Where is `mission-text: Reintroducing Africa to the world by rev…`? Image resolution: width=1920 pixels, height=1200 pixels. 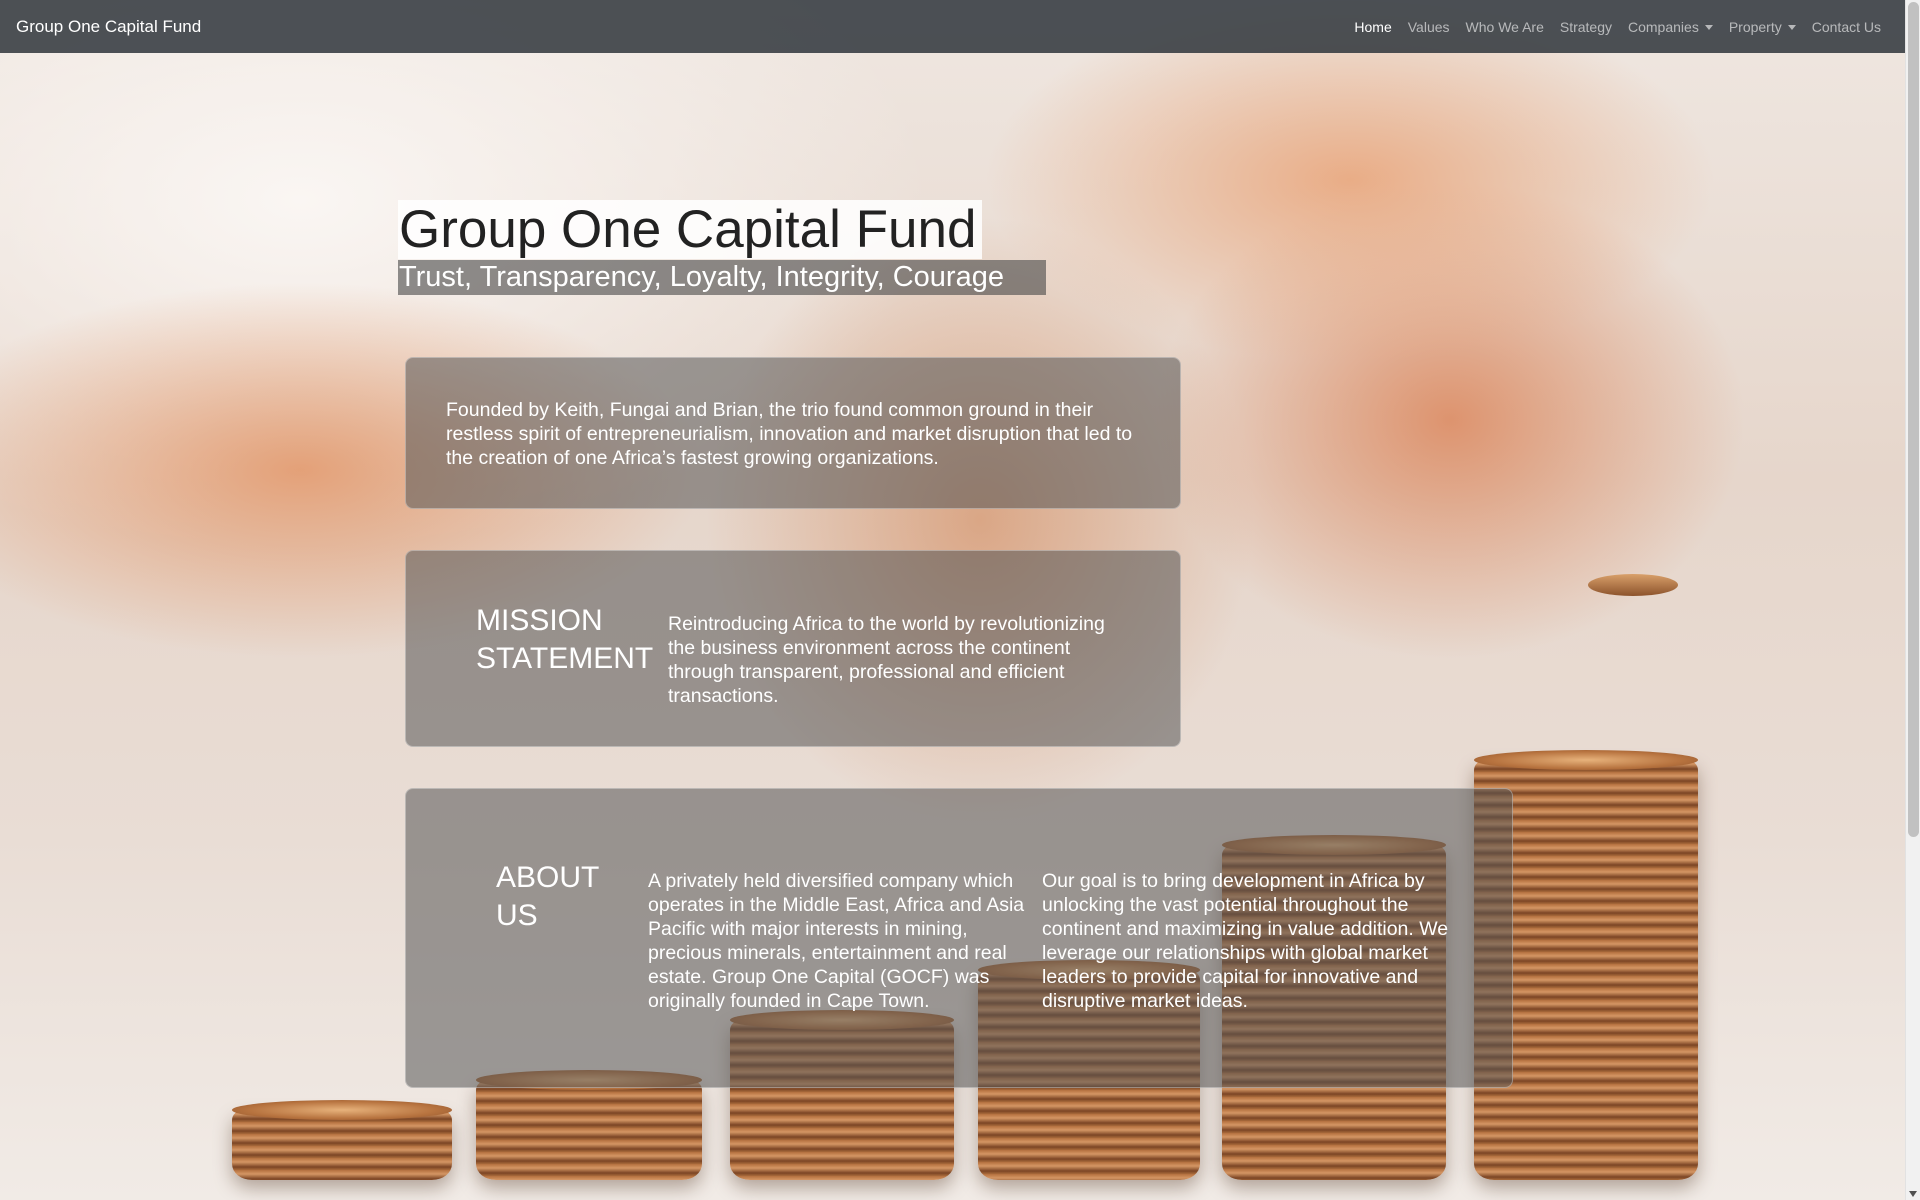 mission-text: Reintroducing Africa to the world by rev… is located at coordinates (886, 660).